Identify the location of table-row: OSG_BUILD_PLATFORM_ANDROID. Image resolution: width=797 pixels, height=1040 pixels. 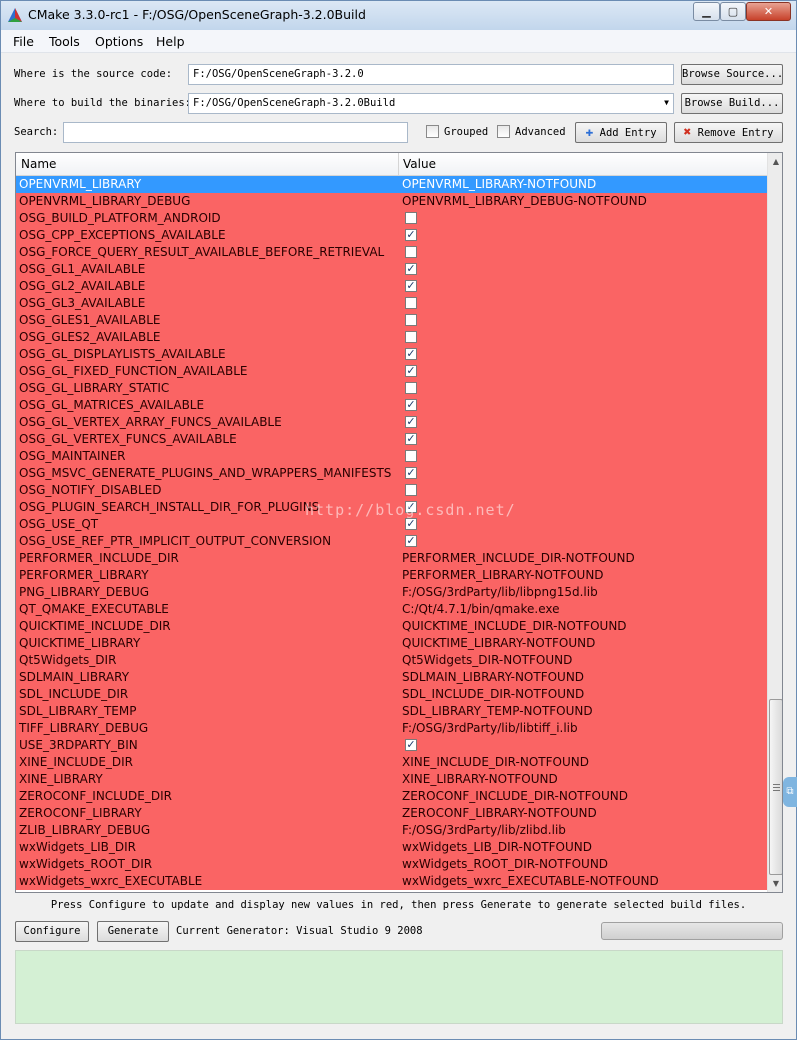
(391, 218).